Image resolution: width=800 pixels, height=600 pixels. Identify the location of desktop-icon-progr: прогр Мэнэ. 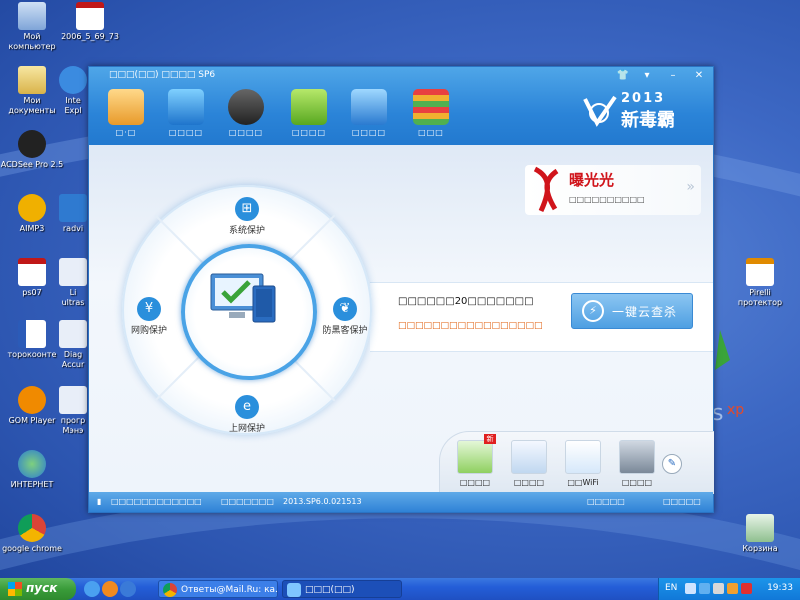
(73, 411).